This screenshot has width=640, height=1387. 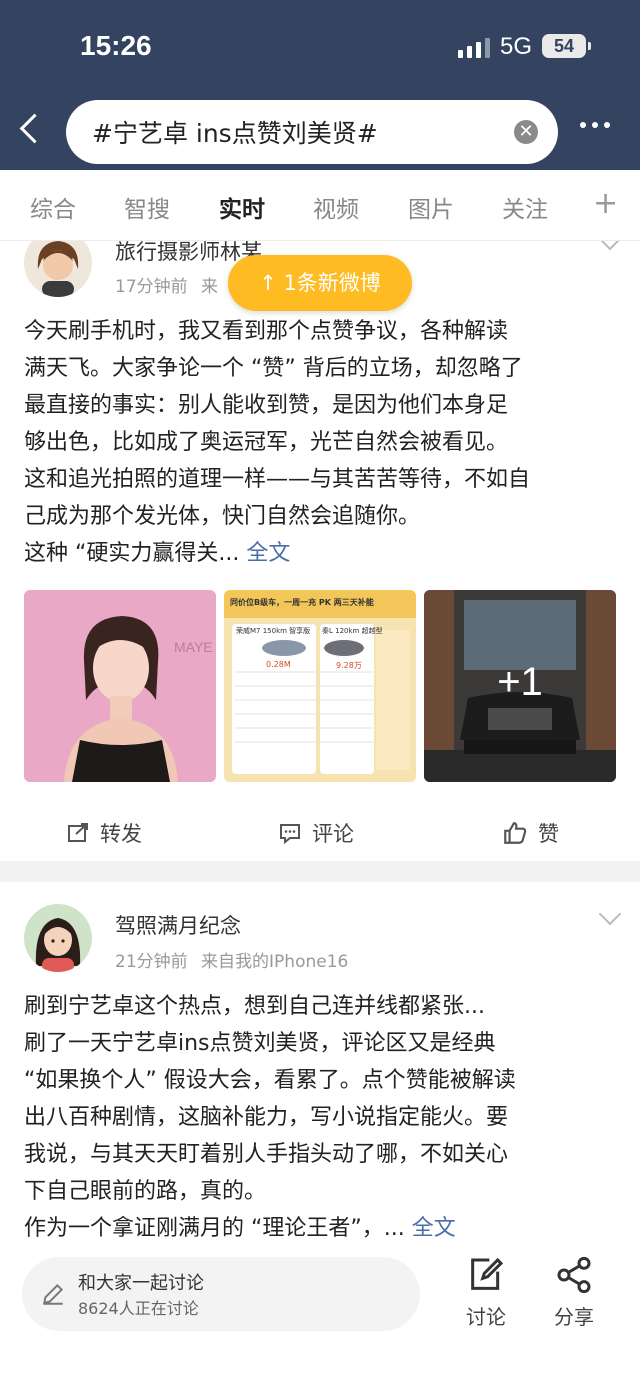 What do you see at coordinates (270, 1080) in the screenshot?
I see `post-line: “如果换个人” 假设大会，看累了。点个赞能被解读` at bounding box center [270, 1080].